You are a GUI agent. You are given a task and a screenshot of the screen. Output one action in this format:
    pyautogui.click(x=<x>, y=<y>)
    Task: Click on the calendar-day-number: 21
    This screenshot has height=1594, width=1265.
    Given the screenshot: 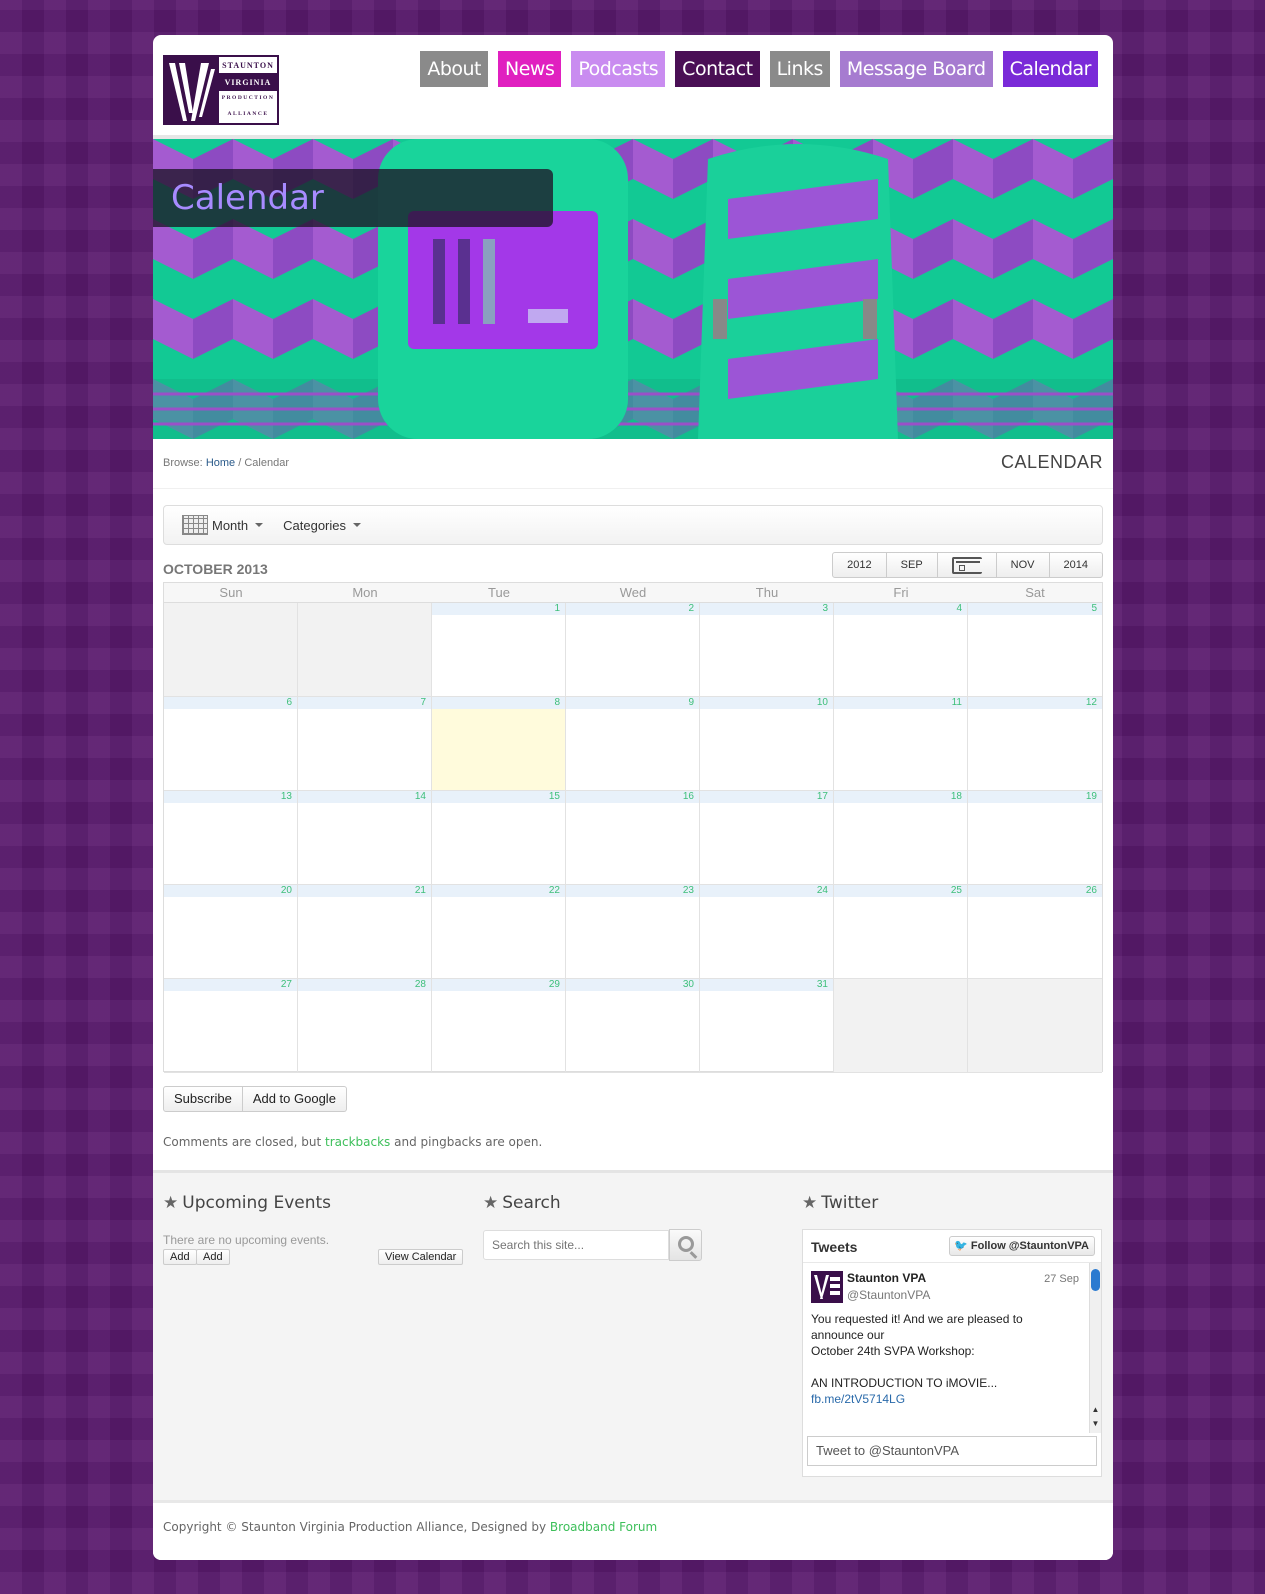 What is the action you would take?
    pyautogui.click(x=364, y=891)
    